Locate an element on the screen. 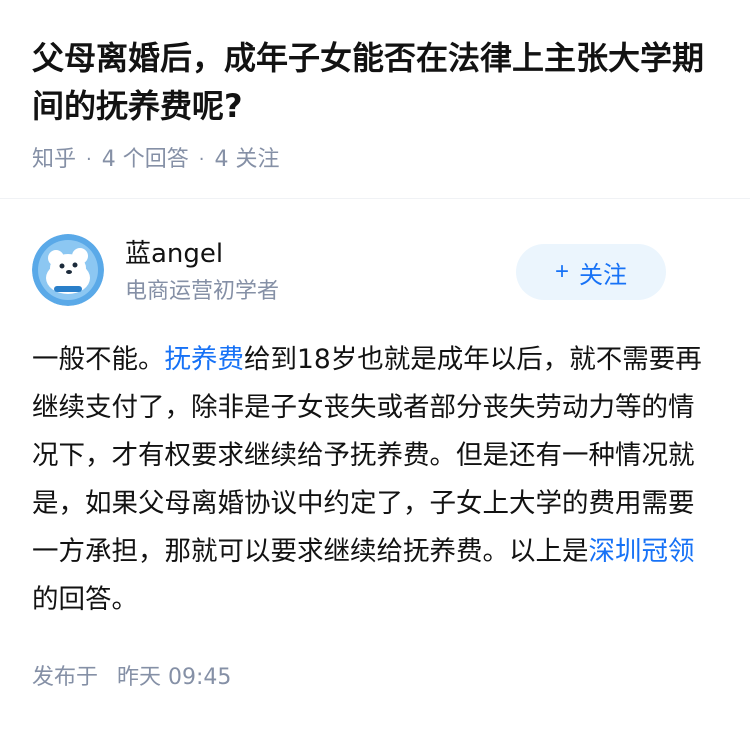 The image size is (750, 730). bear-avatar-icon is located at coordinates (68, 270).